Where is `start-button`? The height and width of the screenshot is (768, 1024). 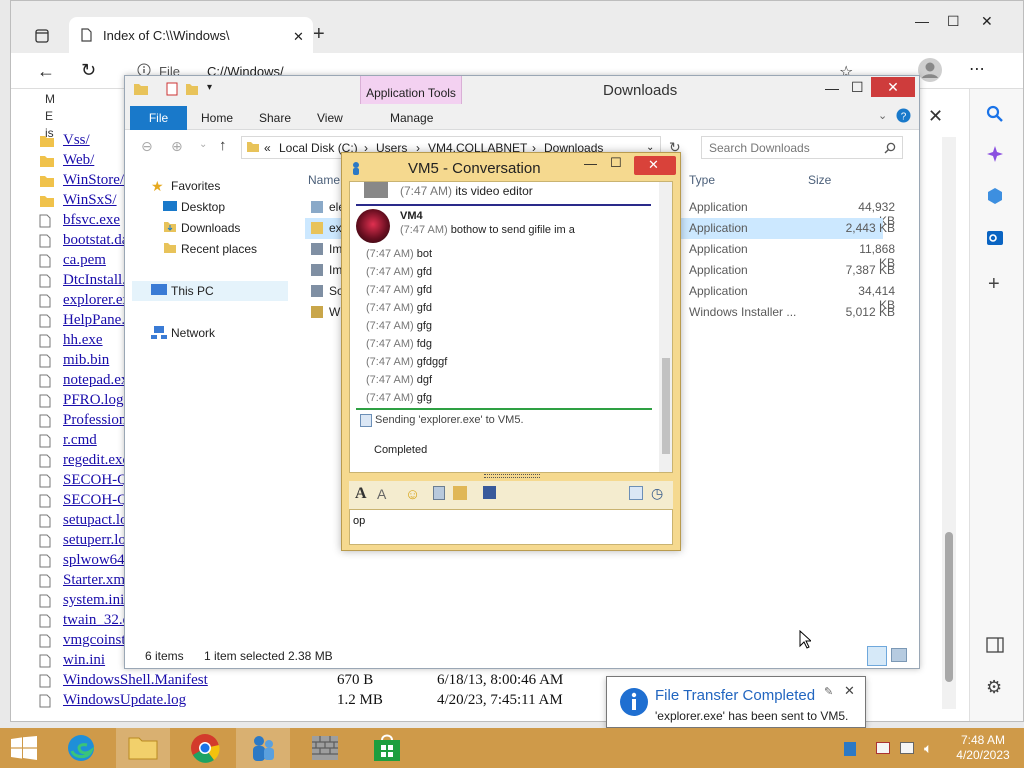 start-button is located at coordinates (27, 748).